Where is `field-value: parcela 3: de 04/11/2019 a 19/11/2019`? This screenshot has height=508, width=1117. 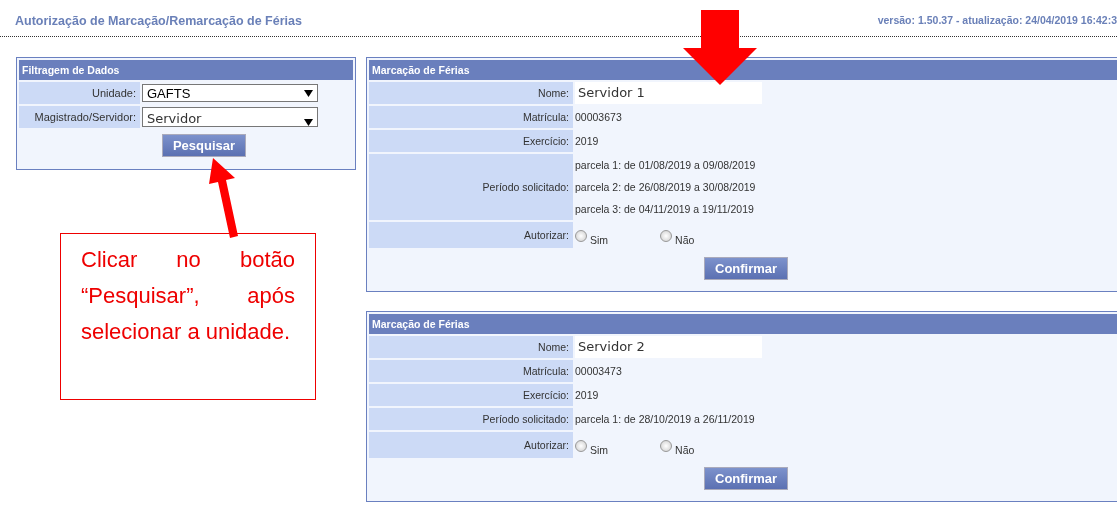
field-value: parcela 3: de 04/11/2019 a 19/11/2019 is located at coordinates (665, 209).